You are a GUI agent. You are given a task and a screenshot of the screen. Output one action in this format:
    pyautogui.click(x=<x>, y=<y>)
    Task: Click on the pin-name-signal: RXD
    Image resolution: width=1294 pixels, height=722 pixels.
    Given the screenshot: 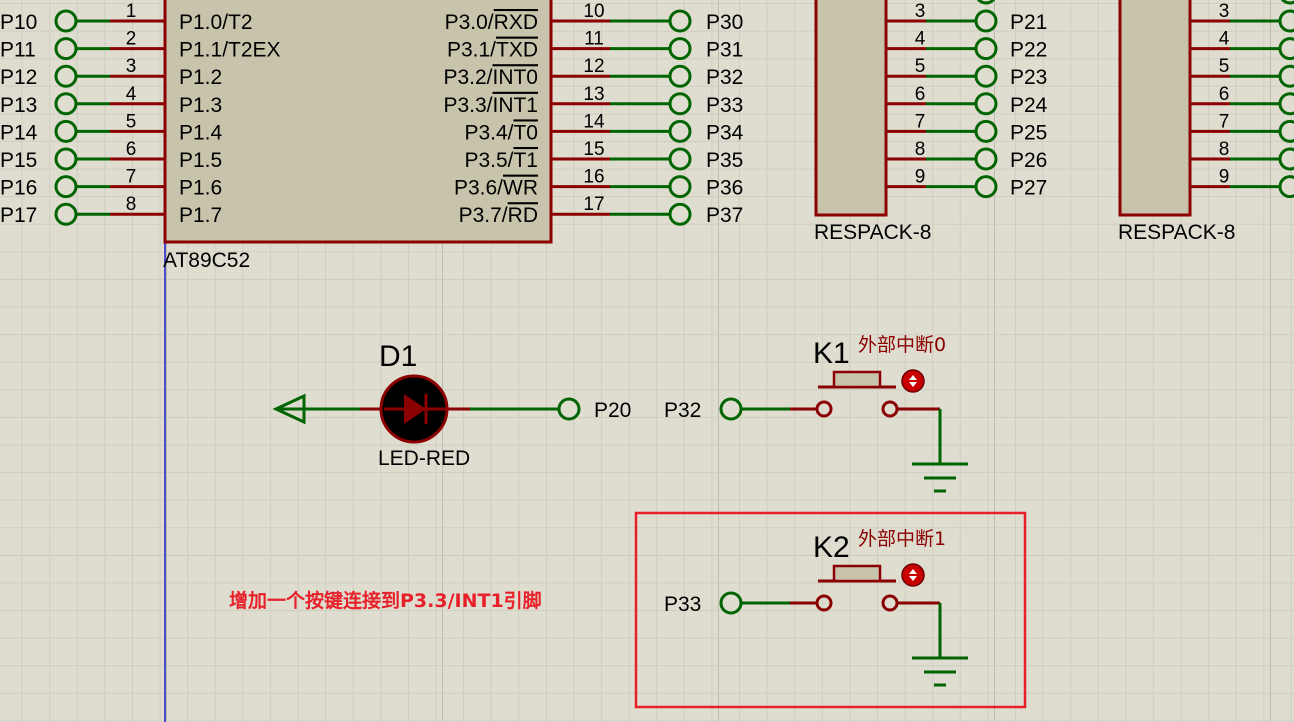 What is the action you would take?
    pyautogui.click(x=516, y=22)
    